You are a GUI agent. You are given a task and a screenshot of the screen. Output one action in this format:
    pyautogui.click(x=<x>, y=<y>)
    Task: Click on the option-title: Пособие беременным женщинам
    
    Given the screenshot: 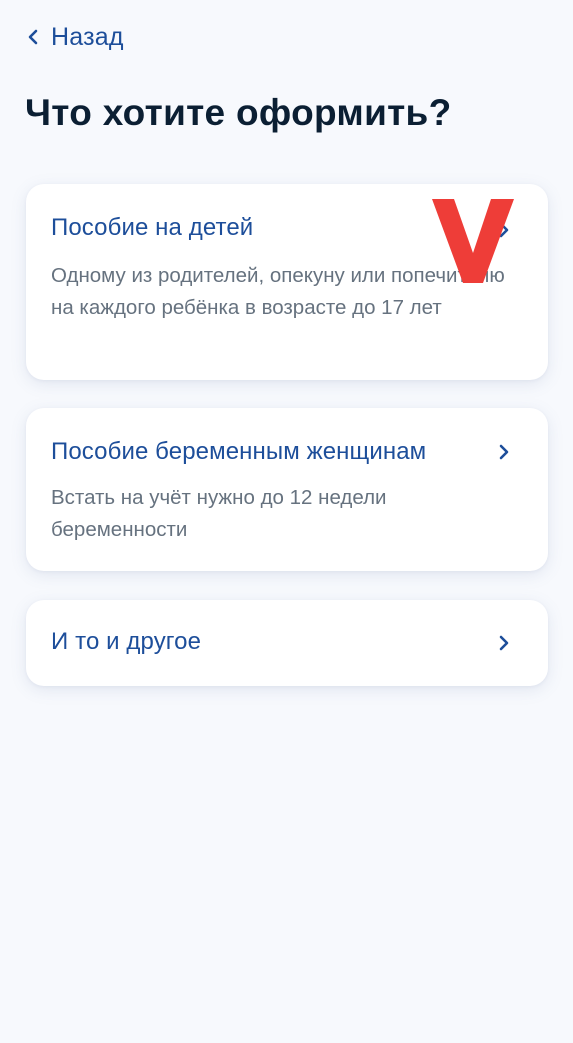 What is the action you would take?
    pyautogui.click(x=239, y=451)
    